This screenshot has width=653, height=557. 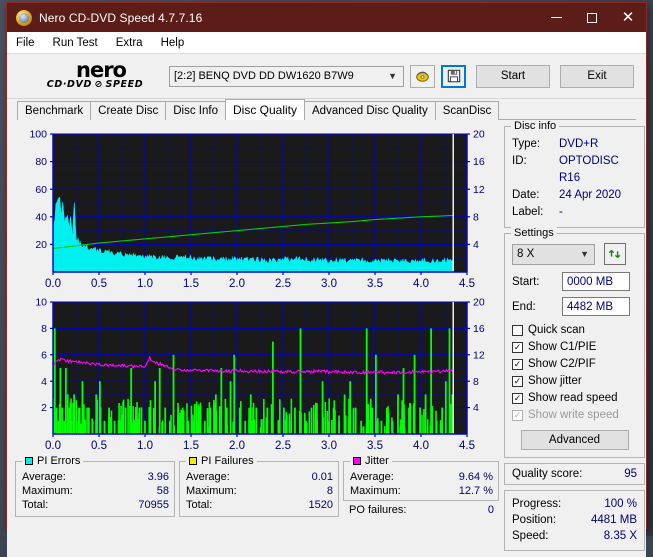 What do you see at coordinates (95, 70) in the screenshot?
I see `nero-logo-word: nero` at bounding box center [95, 70].